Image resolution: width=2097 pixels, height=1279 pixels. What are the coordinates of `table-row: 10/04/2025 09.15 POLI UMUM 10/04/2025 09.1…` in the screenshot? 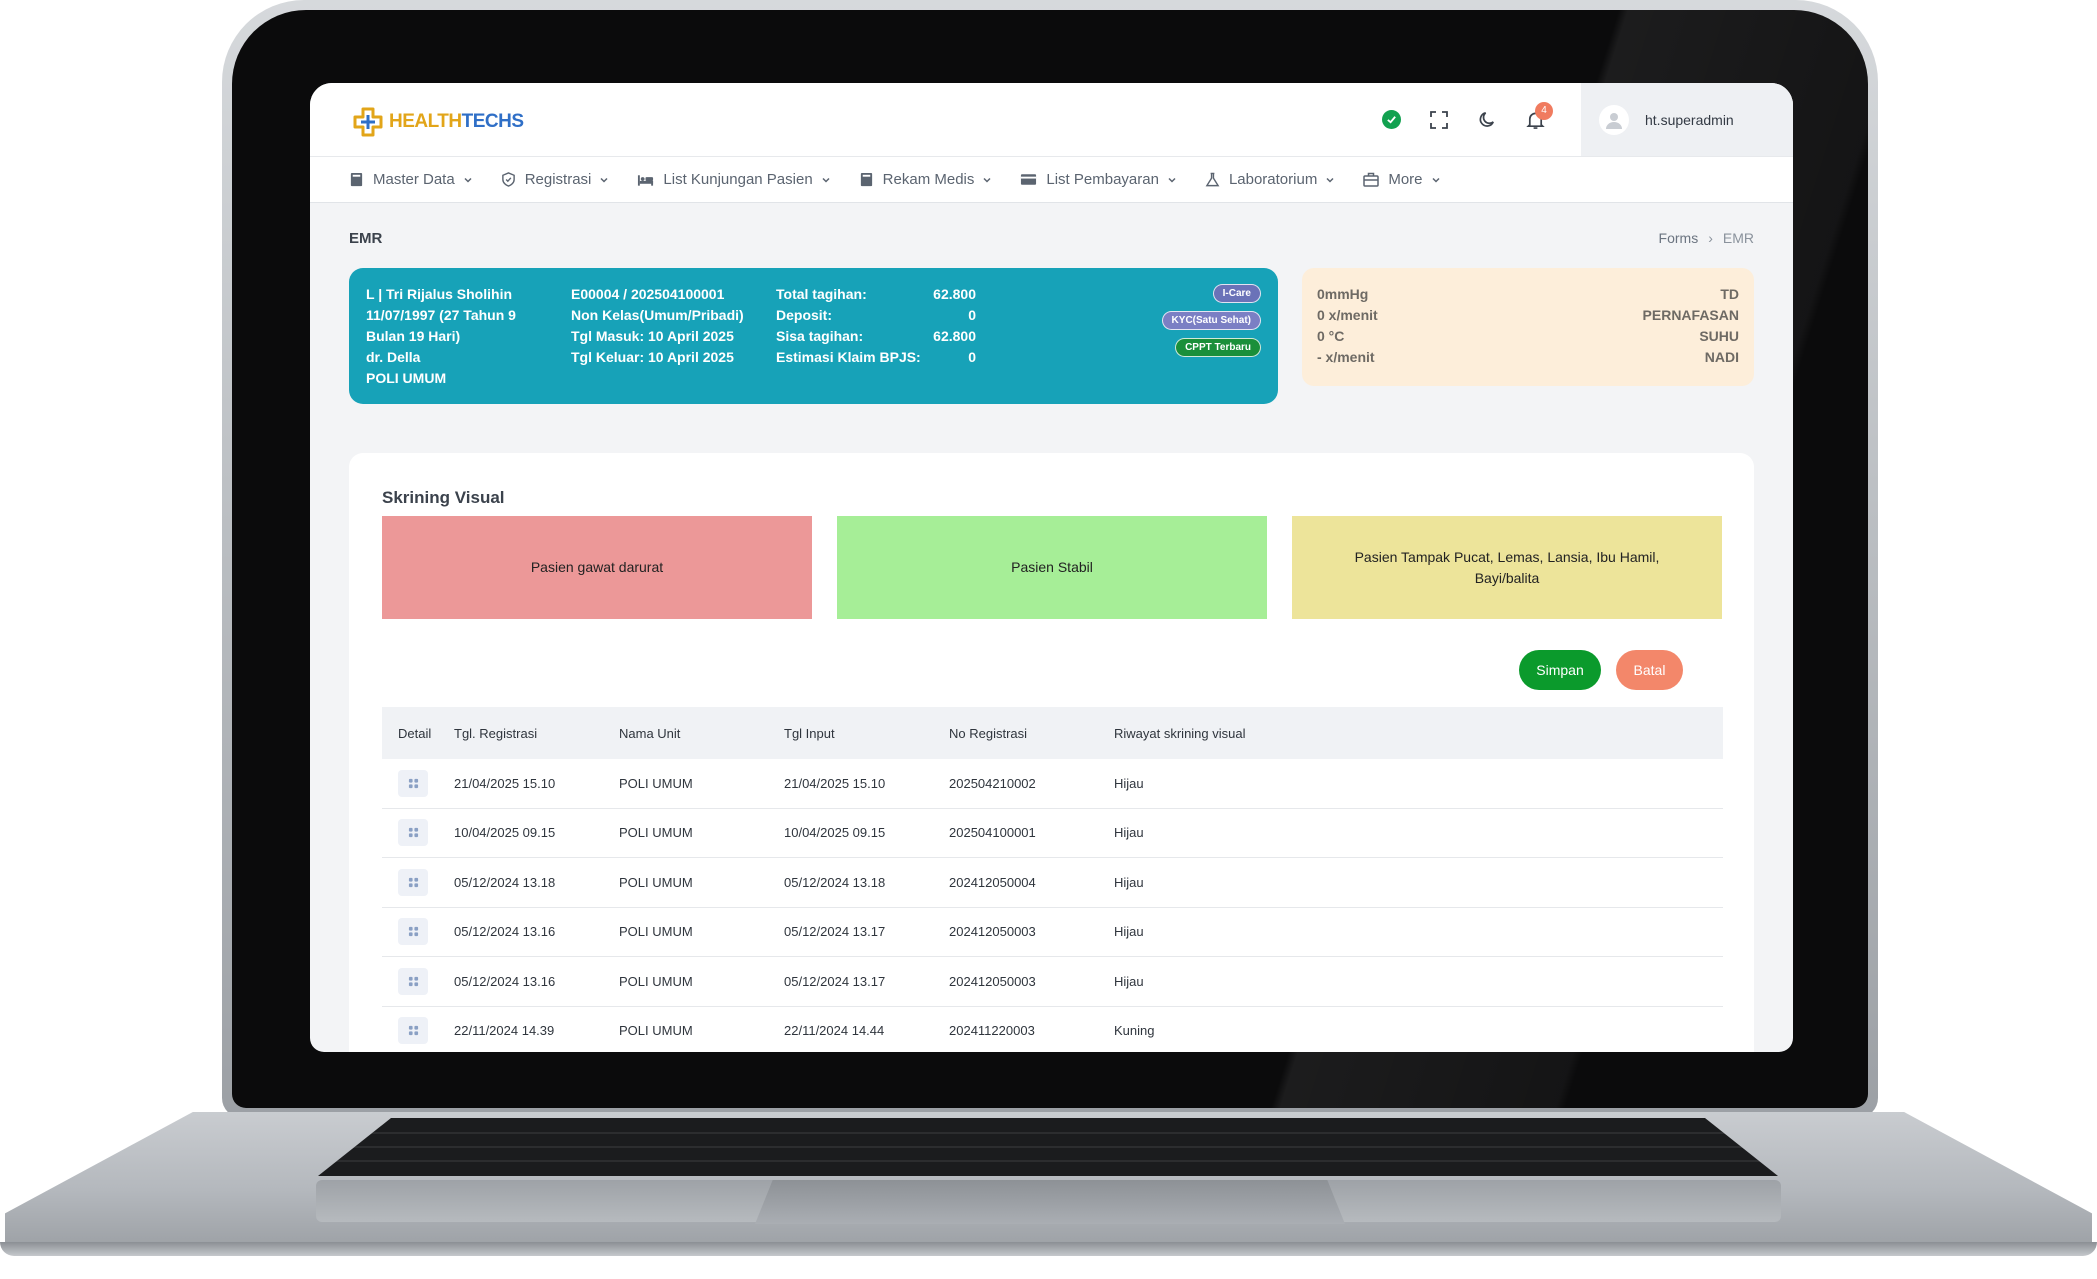 It's located at (1052, 833).